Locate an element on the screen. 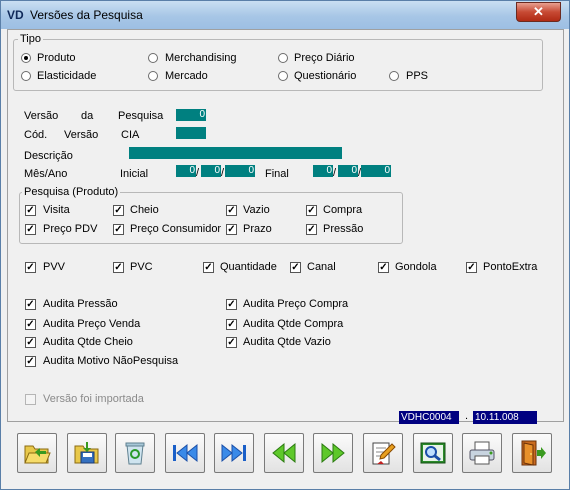 This screenshot has width=570, height=490. vazio-checkbox: ✓ is located at coordinates (231, 210).